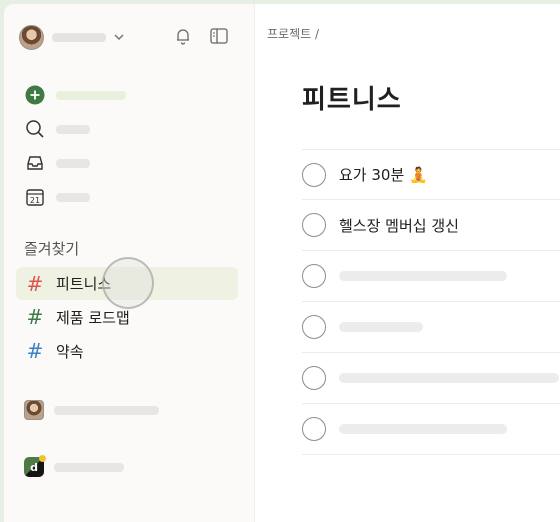 Image resolution: width=560 pixels, height=522 pixels. Describe the element at coordinates (131, 467) in the screenshot. I see `workspace-team: d` at that location.